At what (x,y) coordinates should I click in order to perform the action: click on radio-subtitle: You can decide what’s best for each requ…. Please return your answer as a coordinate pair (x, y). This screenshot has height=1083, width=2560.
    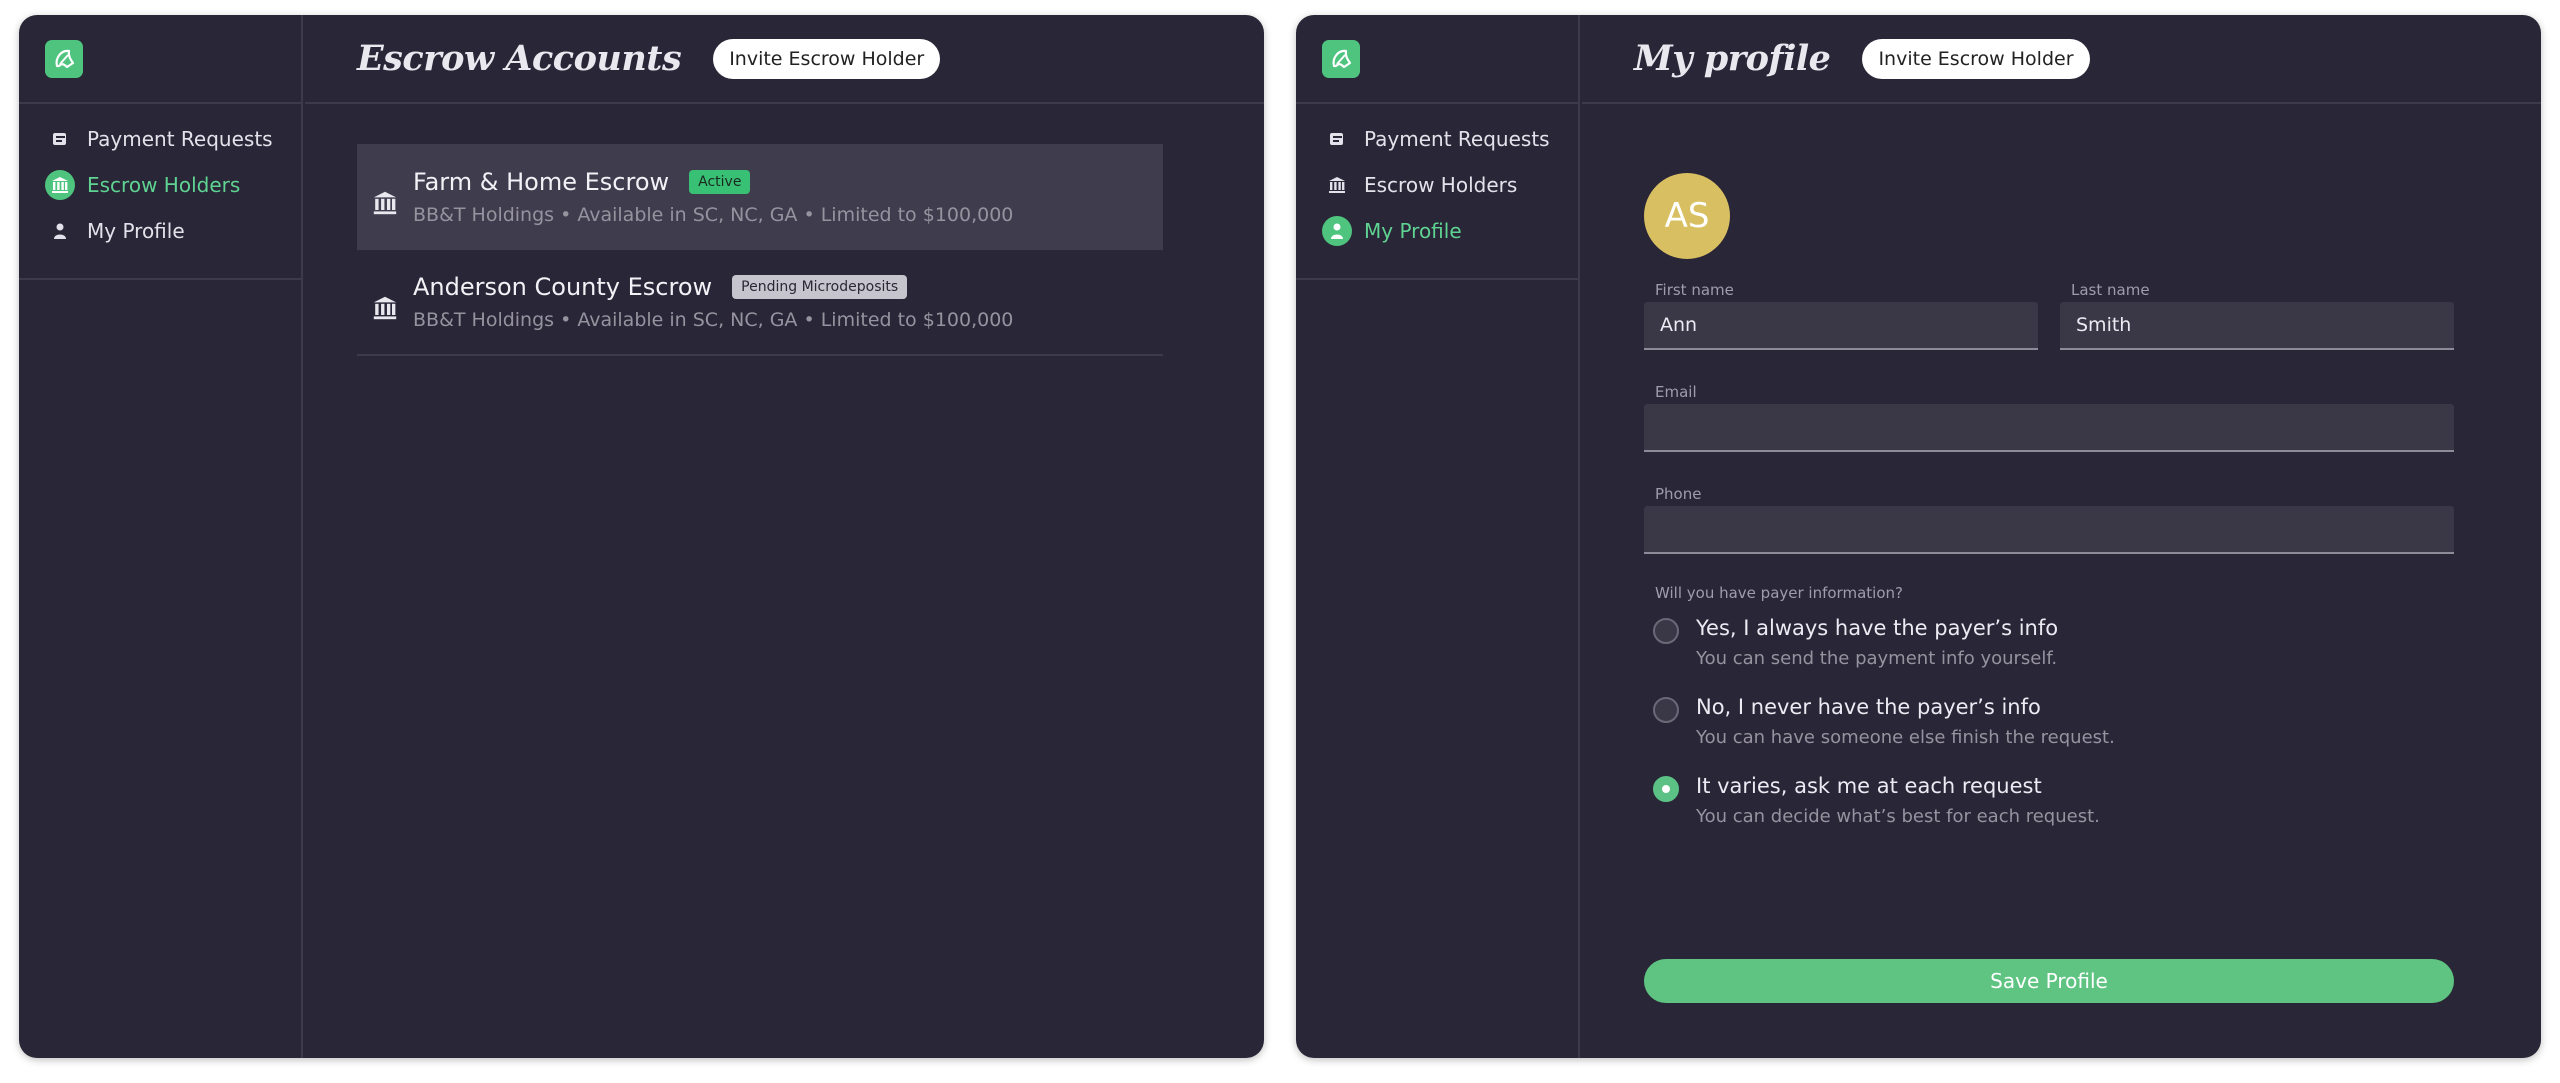
    Looking at the image, I should click on (1898, 816).